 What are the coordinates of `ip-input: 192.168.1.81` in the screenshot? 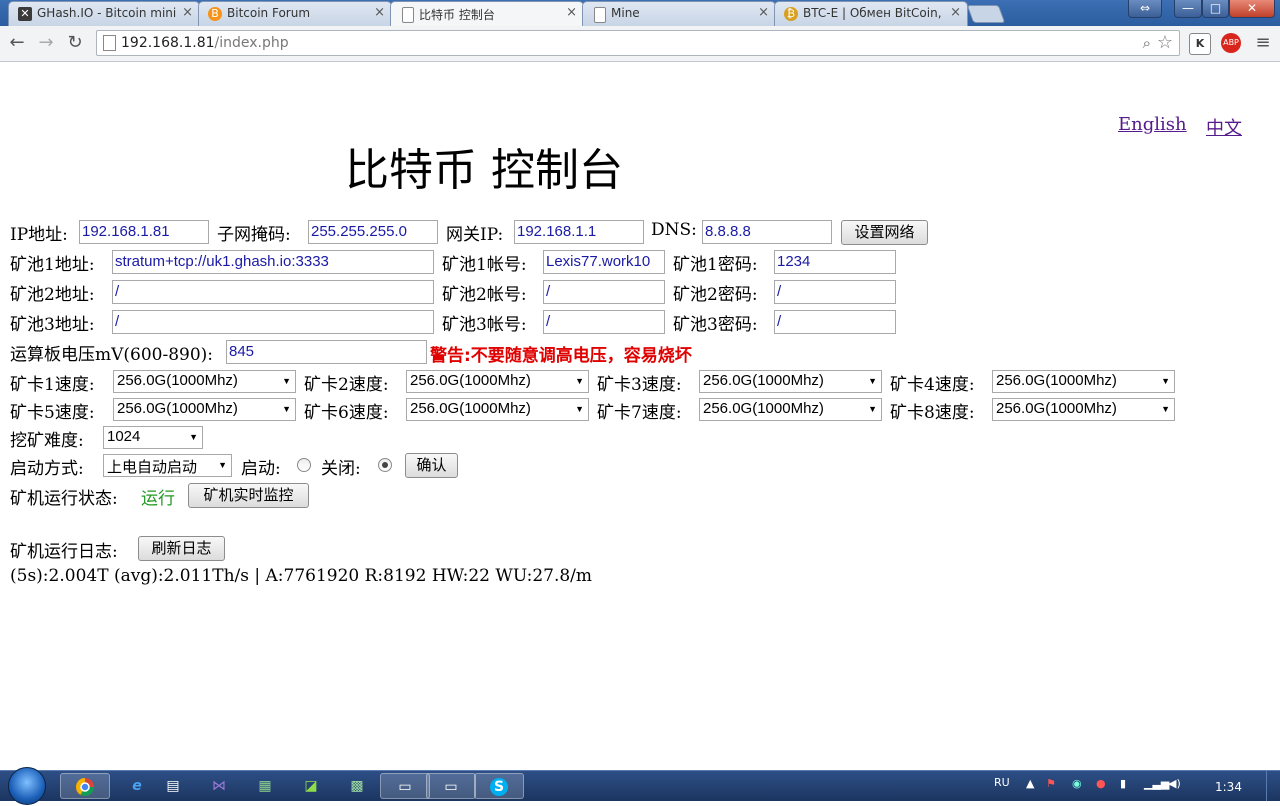 It's located at (144, 232).